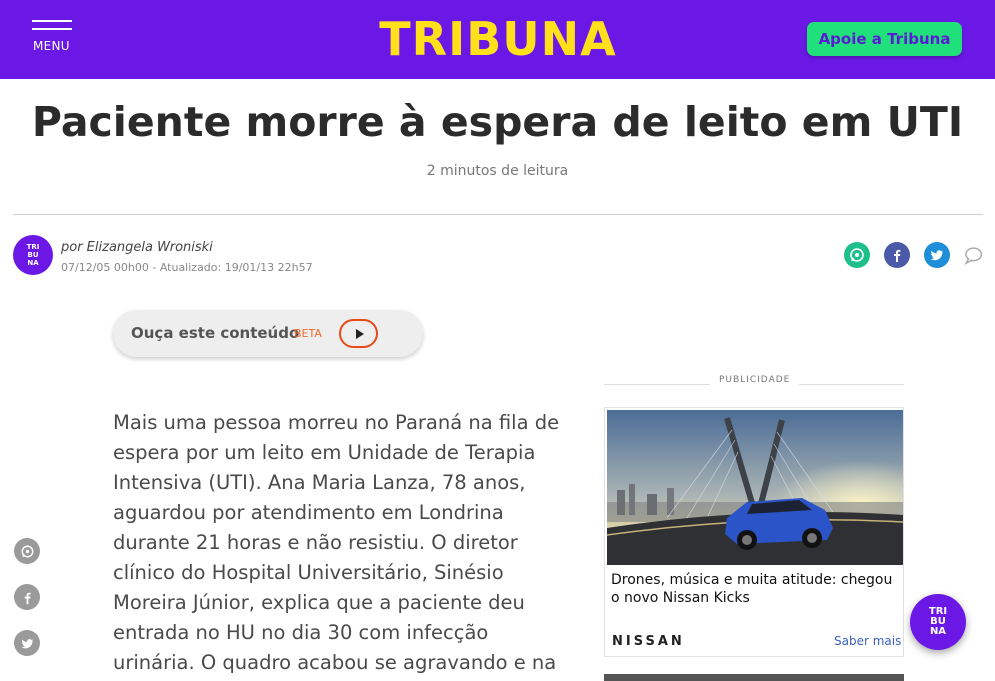  I want to click on side-share-facebook-button, so click(27, 597).